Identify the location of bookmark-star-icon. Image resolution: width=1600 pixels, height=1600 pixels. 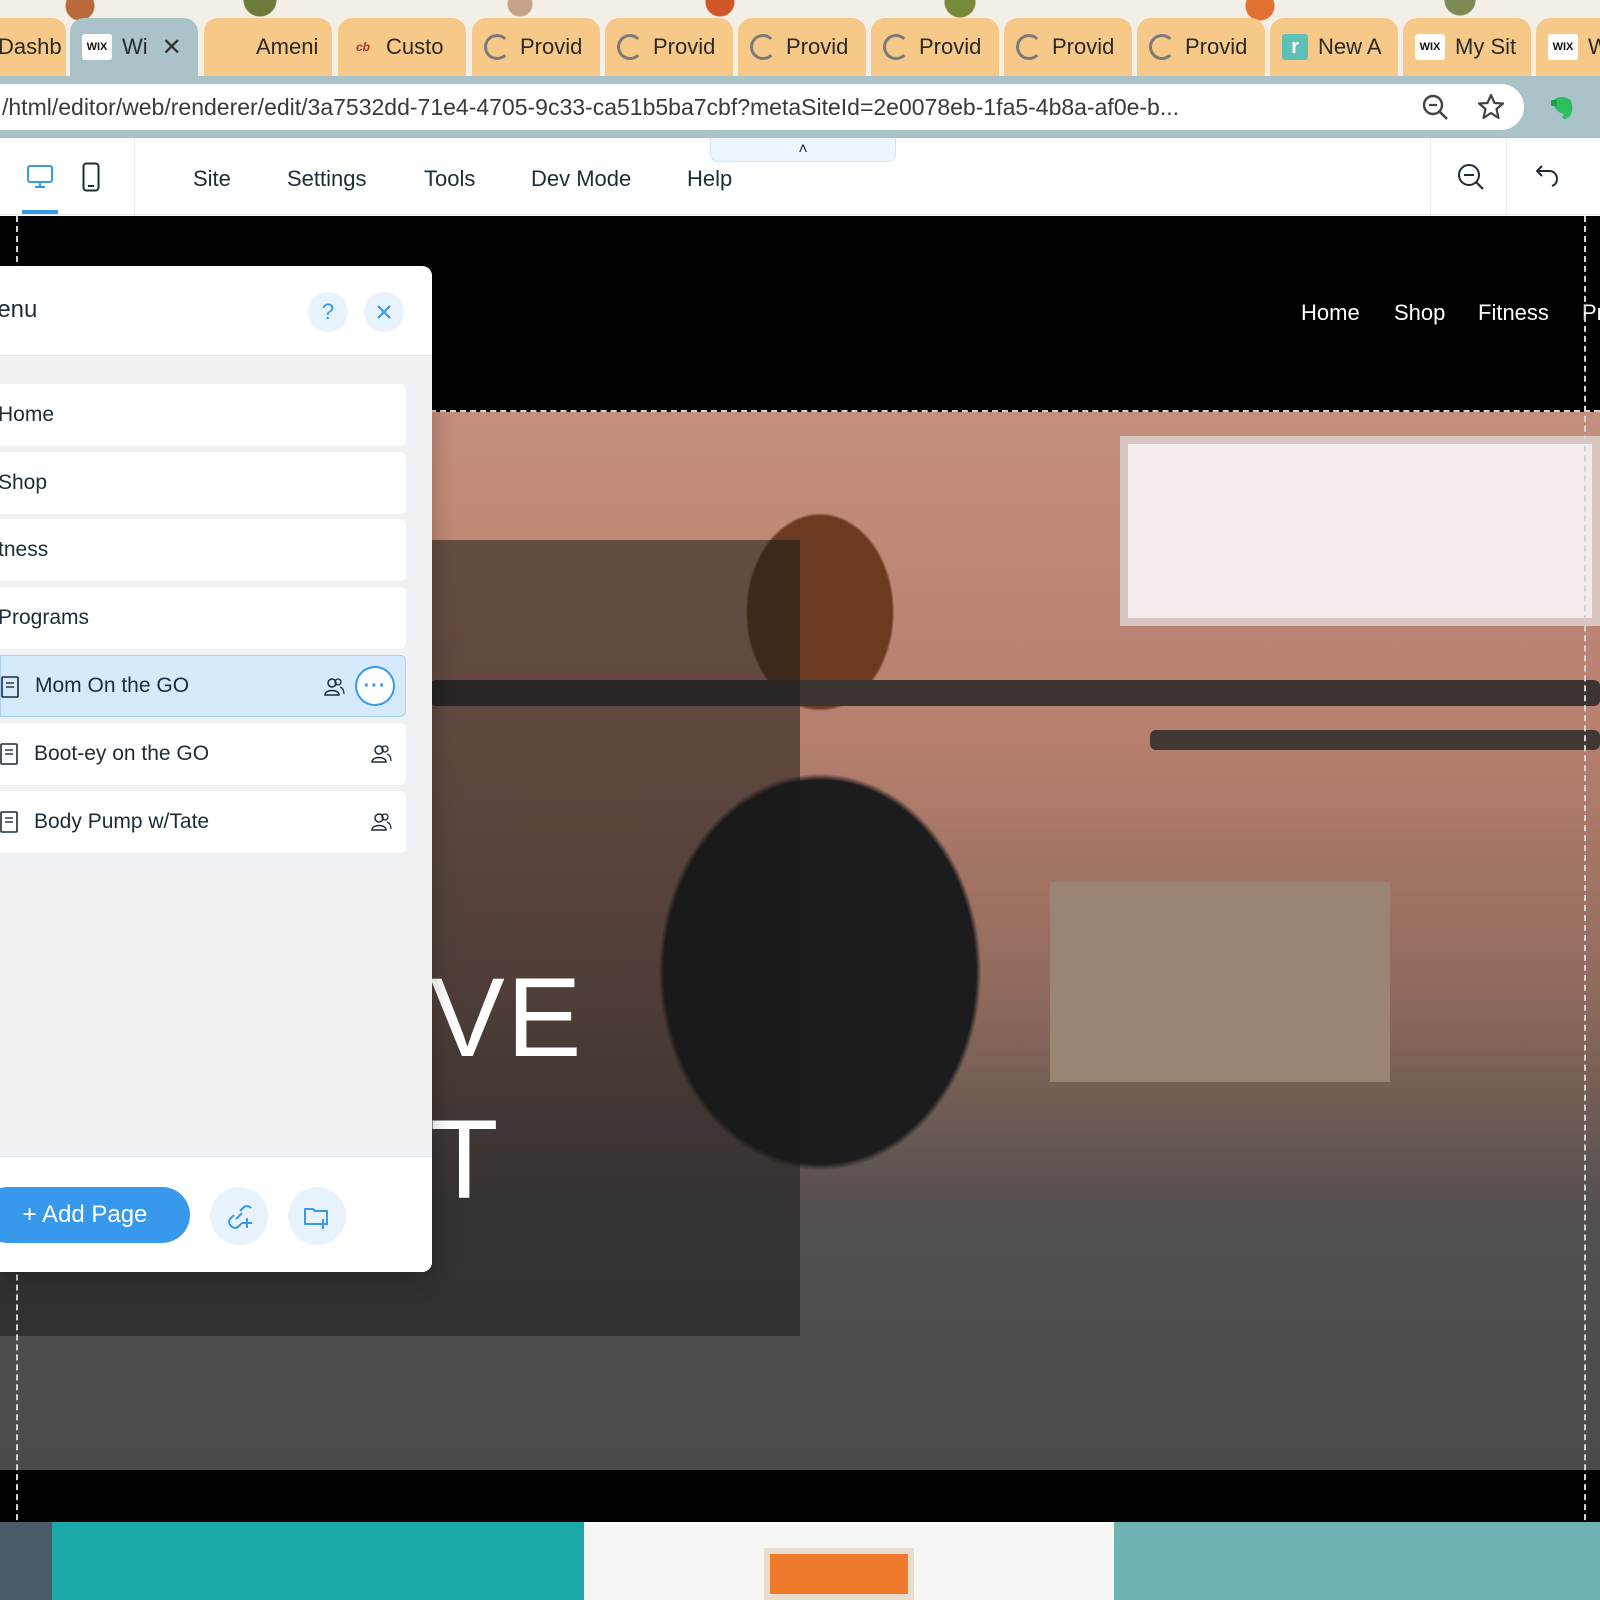
(1491, 107).